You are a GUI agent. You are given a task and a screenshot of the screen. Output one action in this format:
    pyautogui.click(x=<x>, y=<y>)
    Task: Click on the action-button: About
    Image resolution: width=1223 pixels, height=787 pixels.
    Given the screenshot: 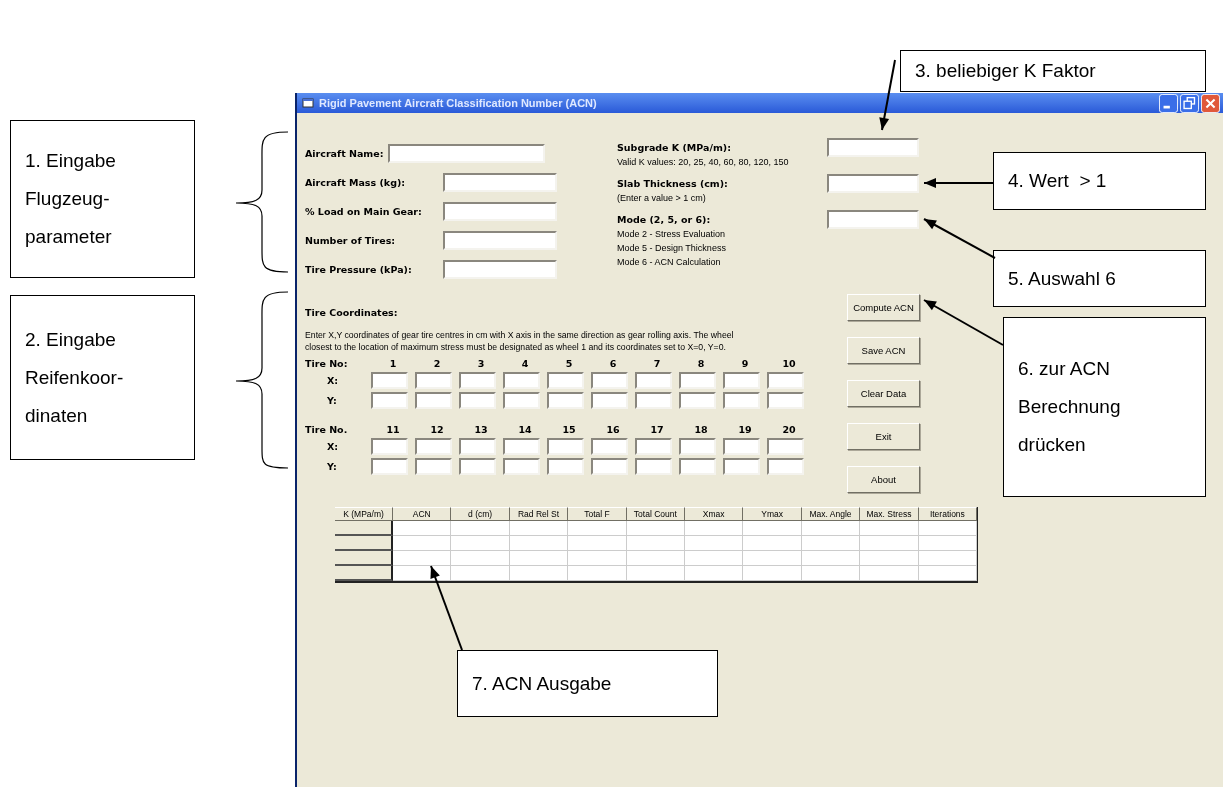 What is the action you would take?
    pyautogui.click(x=883, y=479)
    